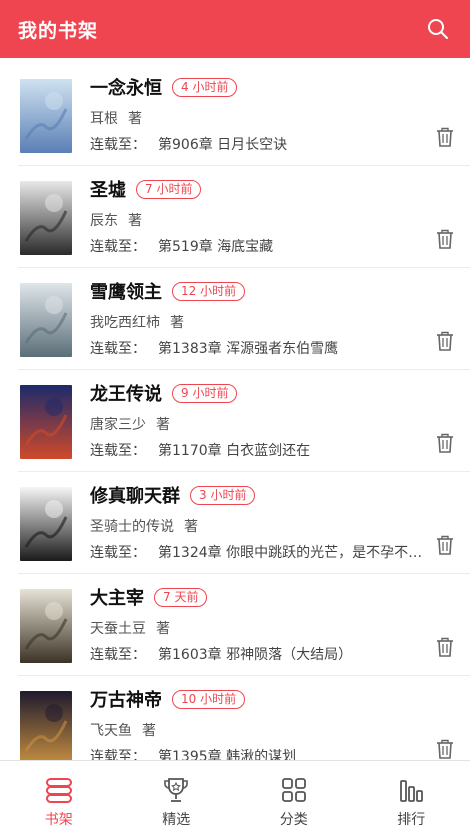 This screenshot has width=470, height=838. What do you see at coordinates (260, 219) in the screenshot?
I see `author-row: 辰东著` at bounding box center [260, 219].